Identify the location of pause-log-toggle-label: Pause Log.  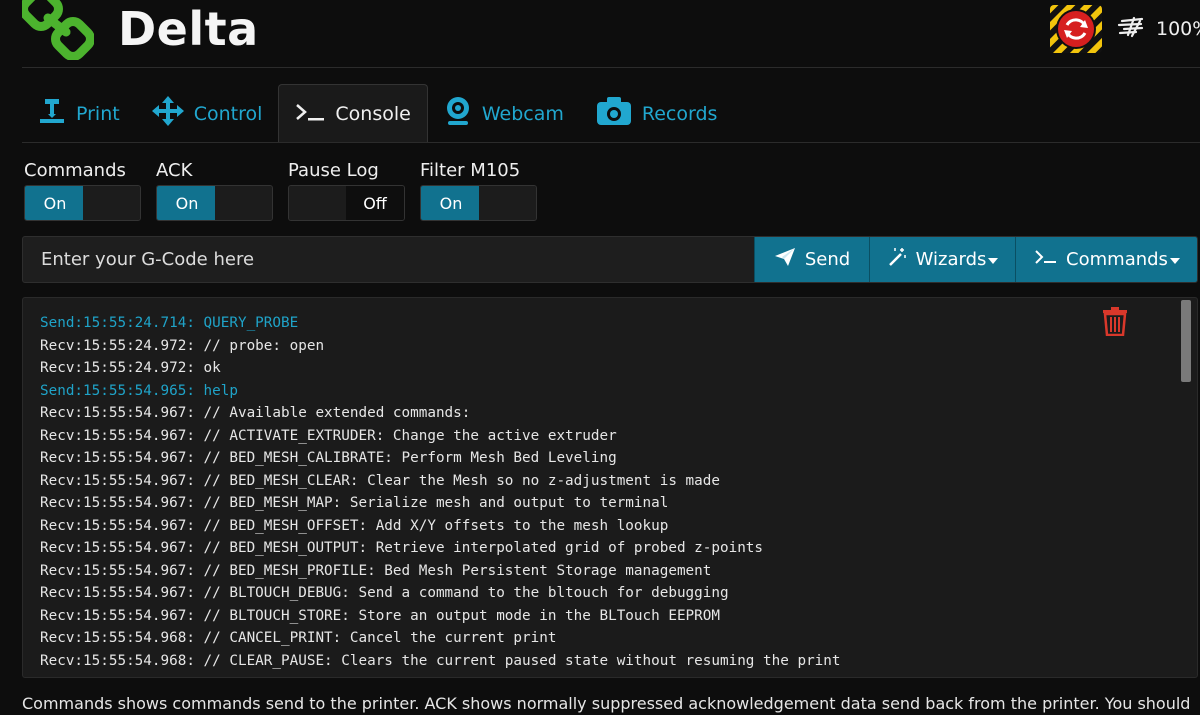
(333, 170).